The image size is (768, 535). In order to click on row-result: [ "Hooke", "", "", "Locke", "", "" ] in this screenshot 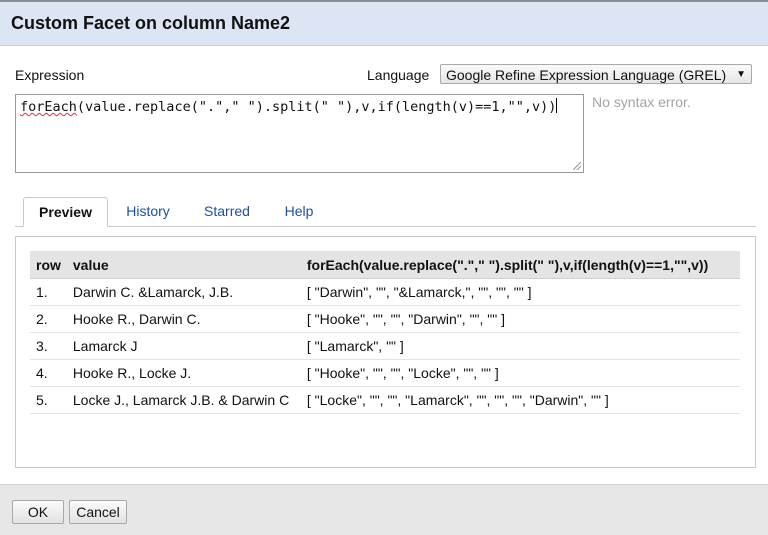, I will do `click(520, 373)`.